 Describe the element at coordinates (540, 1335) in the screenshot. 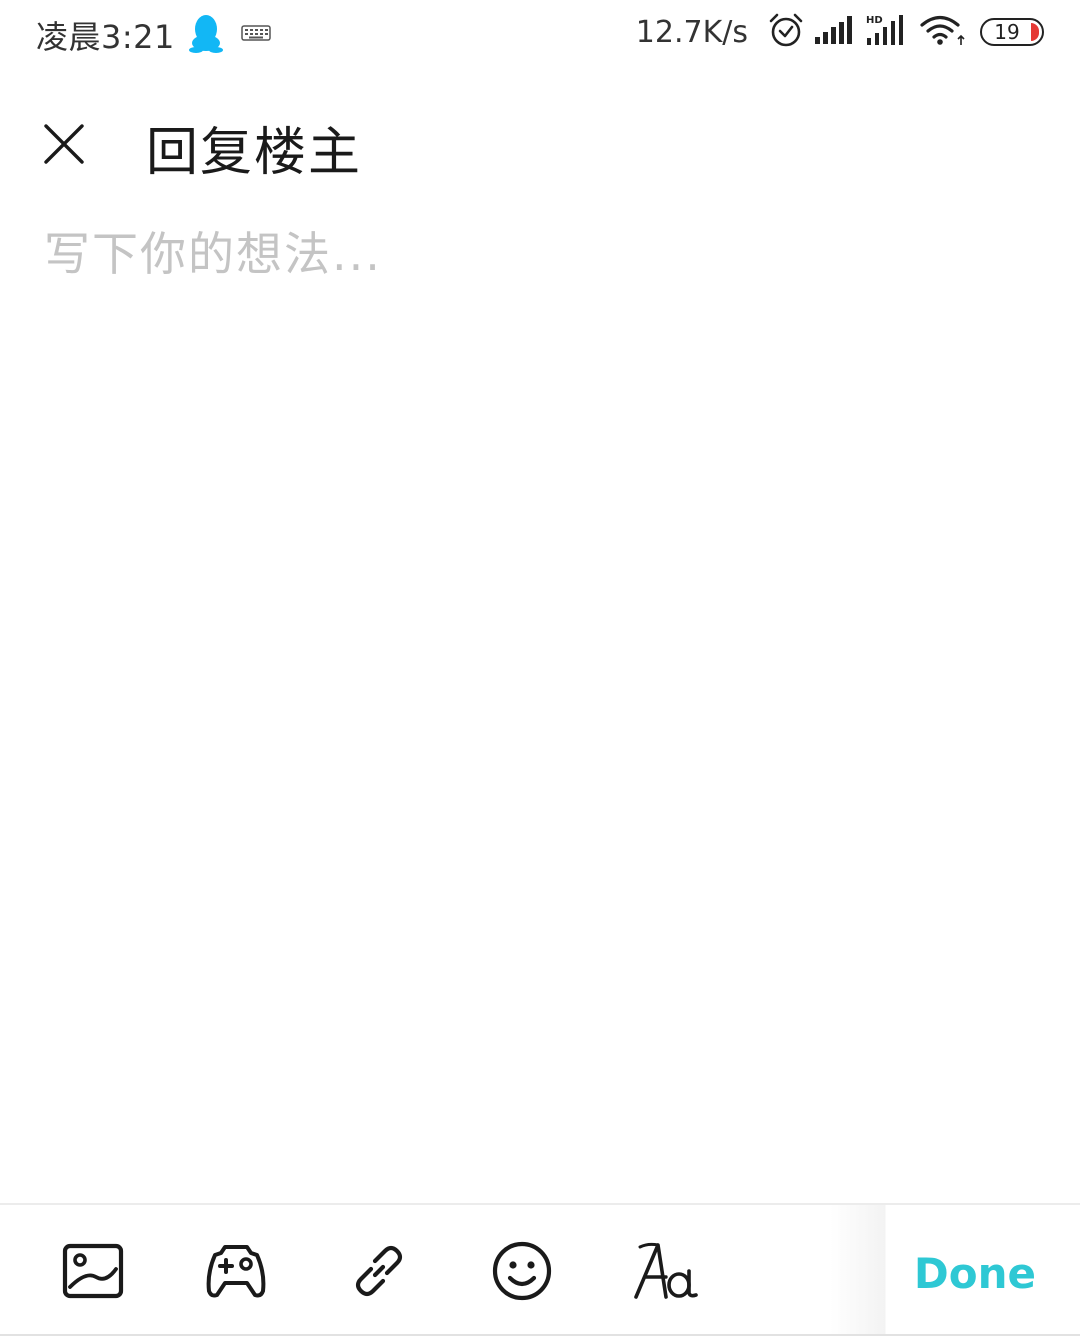

I see `bottom-divider` at that location.